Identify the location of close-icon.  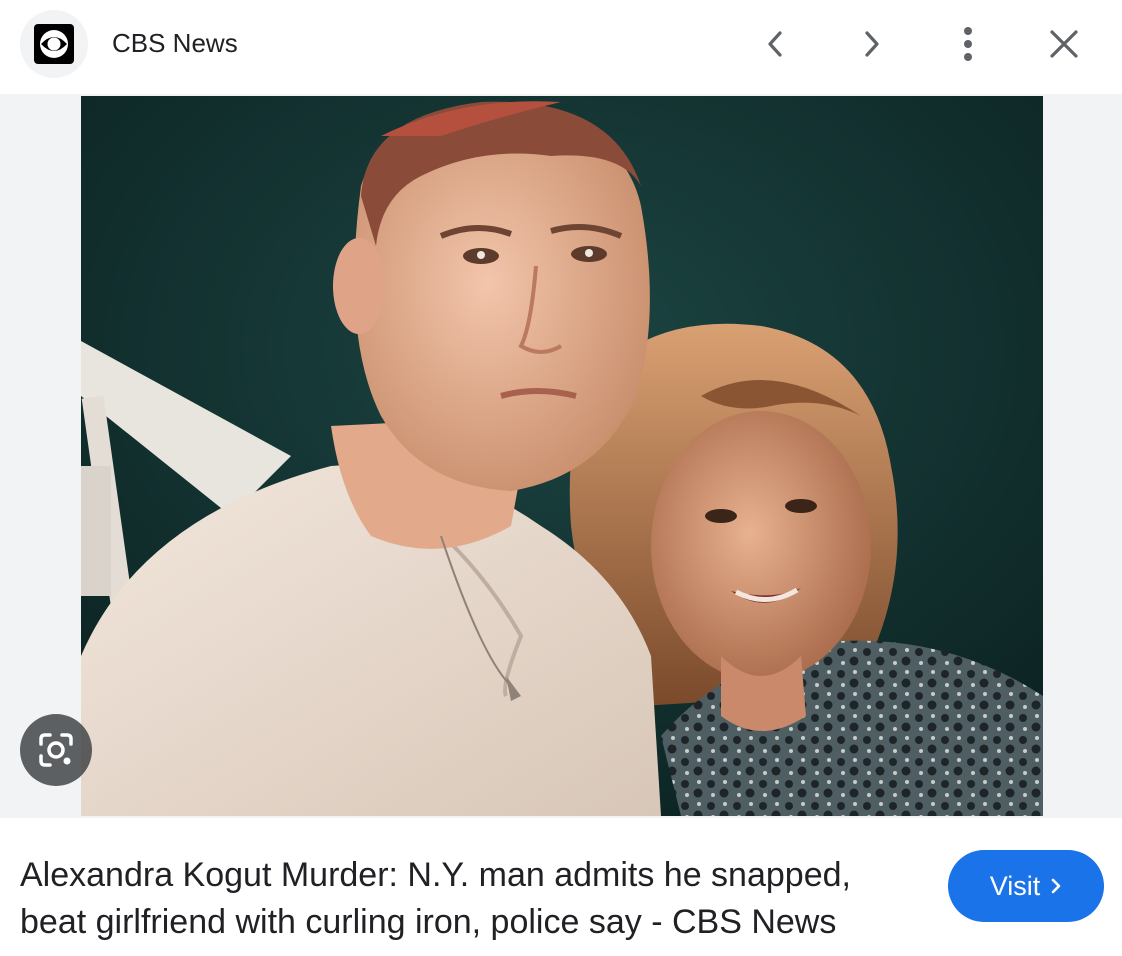
(1064, 44).